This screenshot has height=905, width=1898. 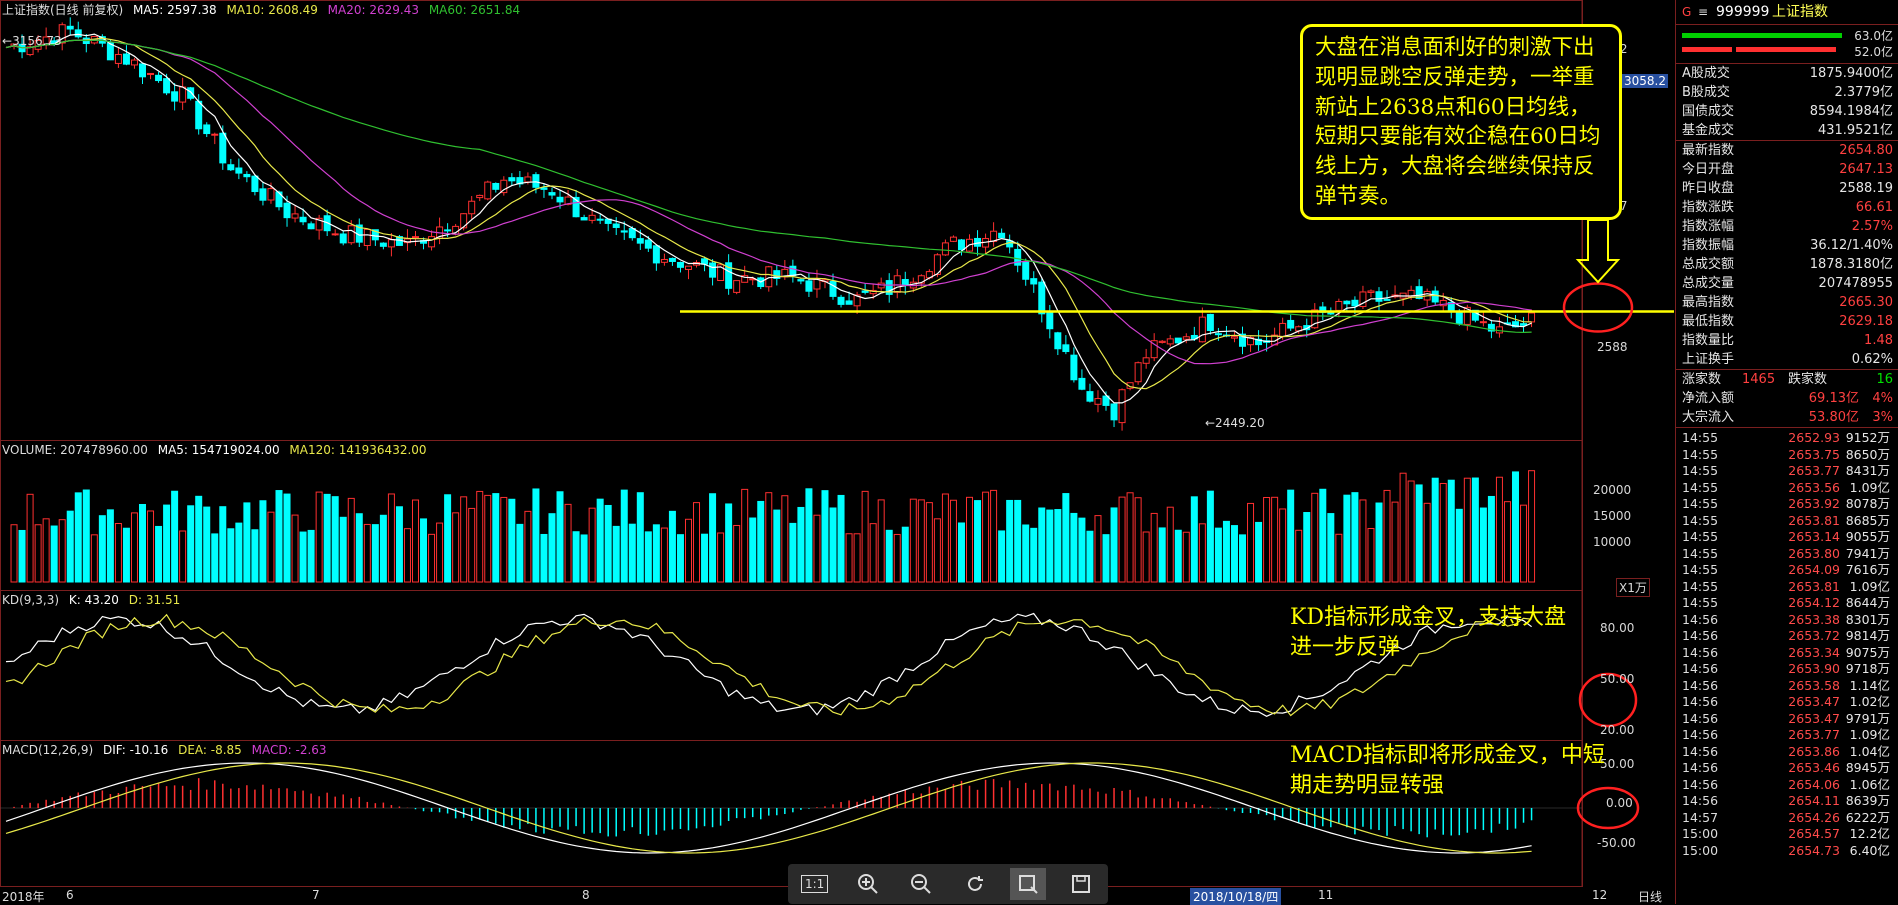 What do you see at coordinates (975, 884) in the screenshot?
I see `refresh-button` at bounding box center [975, 884].